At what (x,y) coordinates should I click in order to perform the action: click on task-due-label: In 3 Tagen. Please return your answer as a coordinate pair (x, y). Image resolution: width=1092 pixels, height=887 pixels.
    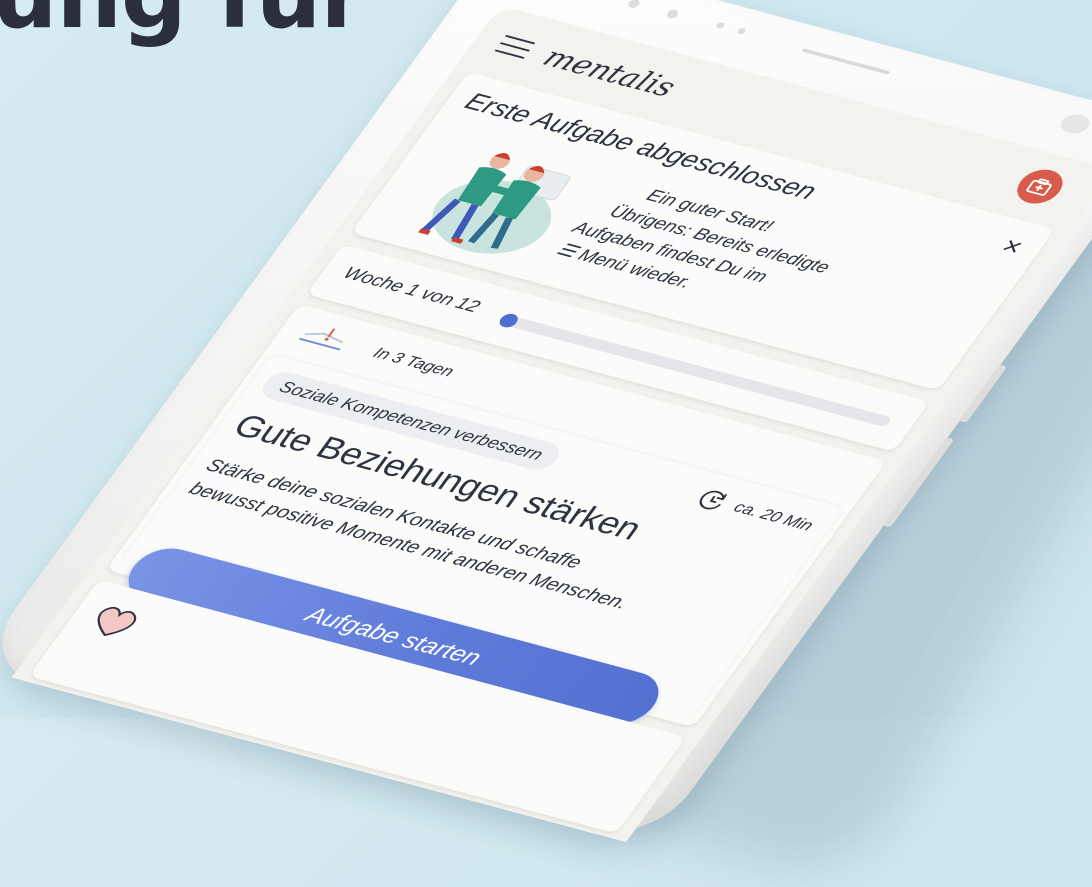
    Looking at the image, I should click on (413, 362).